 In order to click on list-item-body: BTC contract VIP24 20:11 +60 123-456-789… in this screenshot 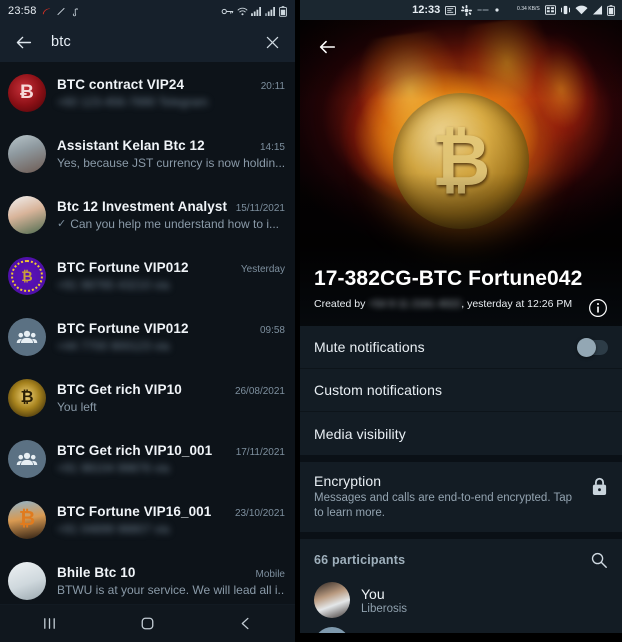, I will do `click(171, 93)`.